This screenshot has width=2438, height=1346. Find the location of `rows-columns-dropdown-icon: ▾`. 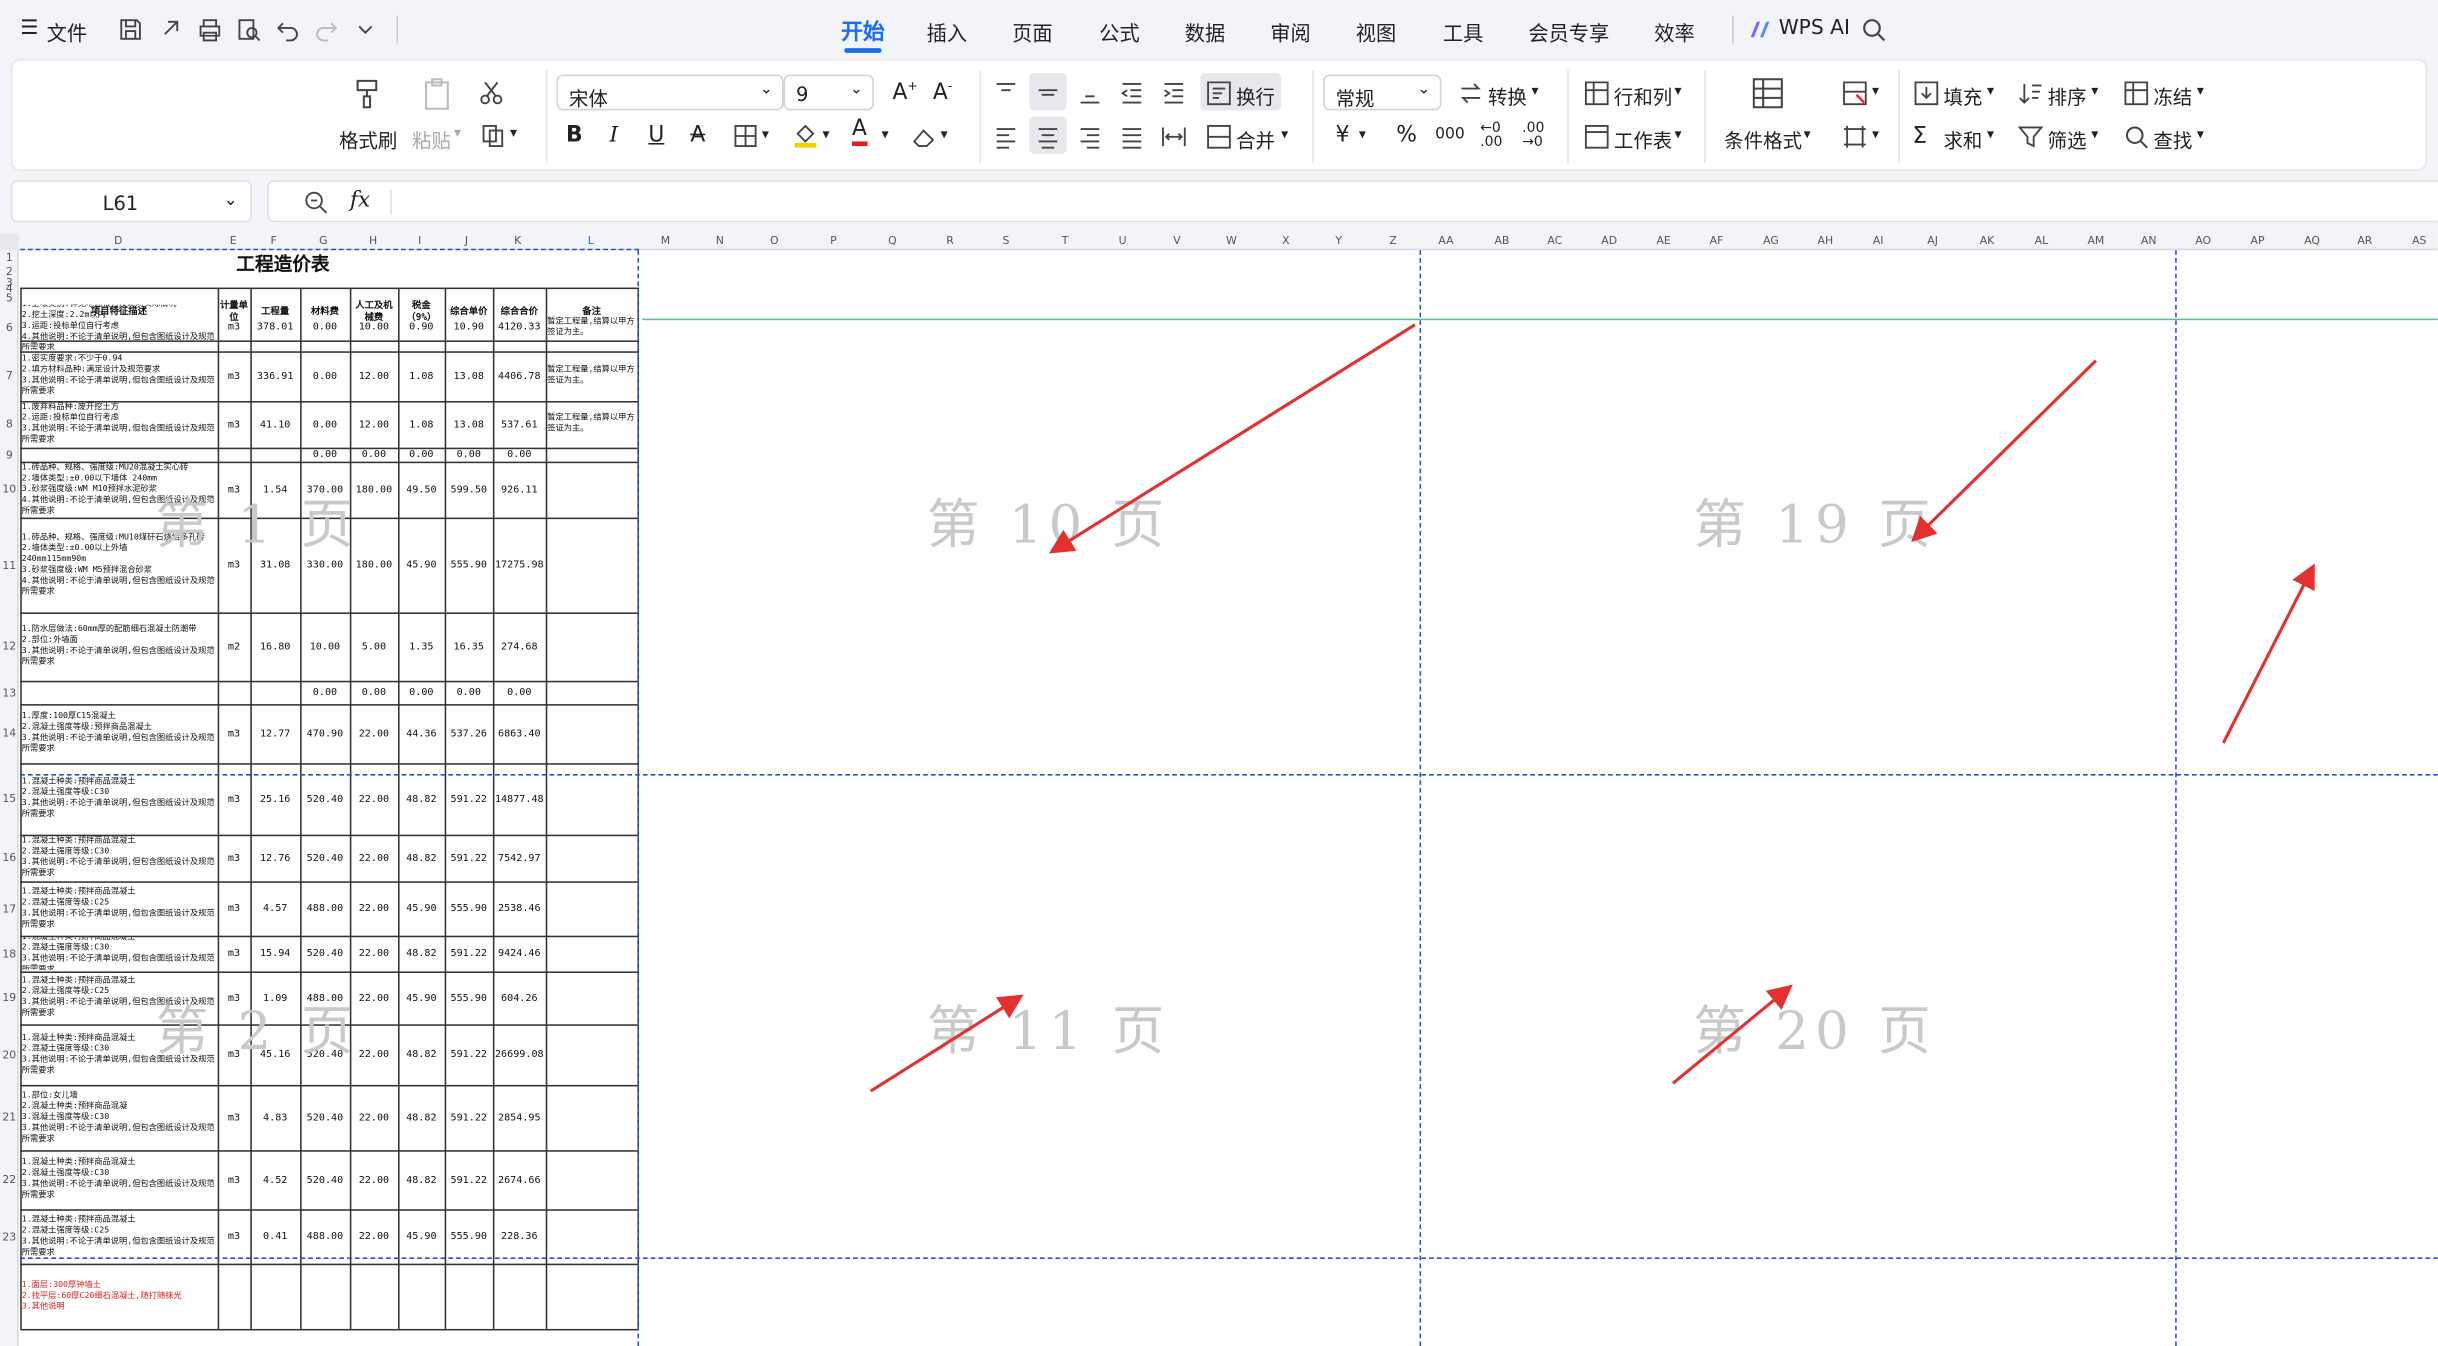

rows-columns-dropdown-icon: ▾ is located at coordinates (1678, 92).